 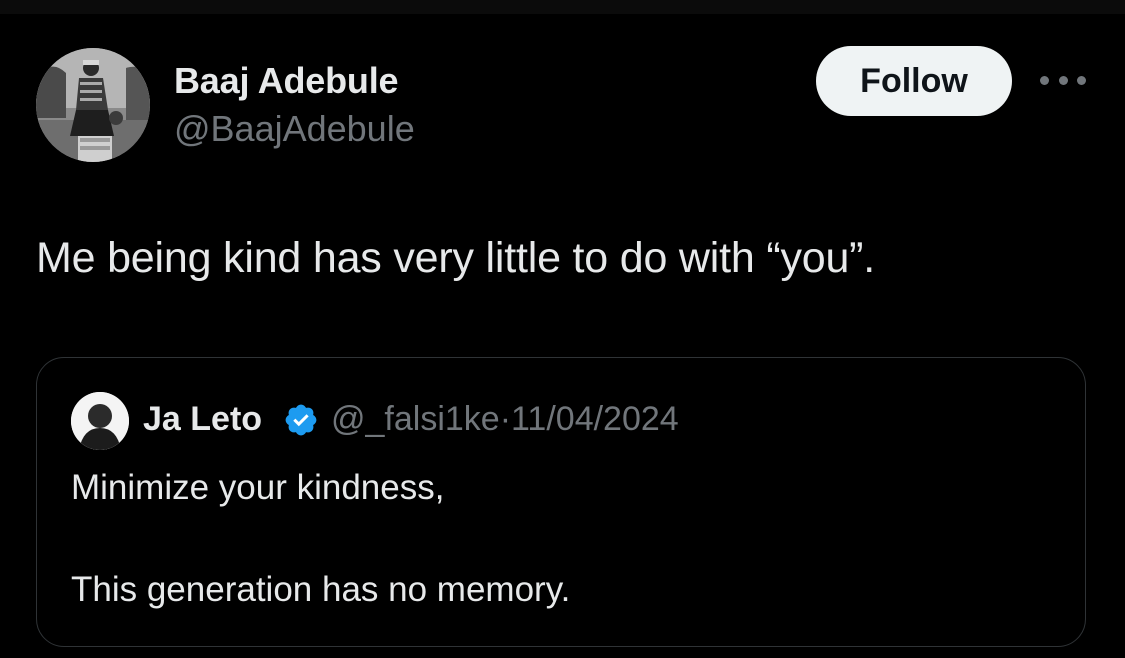 I want to click on quoted-tweet-text-line: This generation has no memory., so click(x=321, y=589).